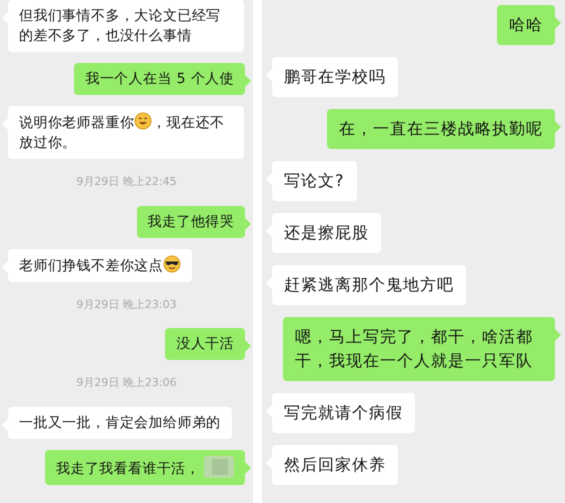 The width and height of the screenshot is (565, 503). I want to click on timestamp: 9月29日 晚上22:45, so click(126, 182).